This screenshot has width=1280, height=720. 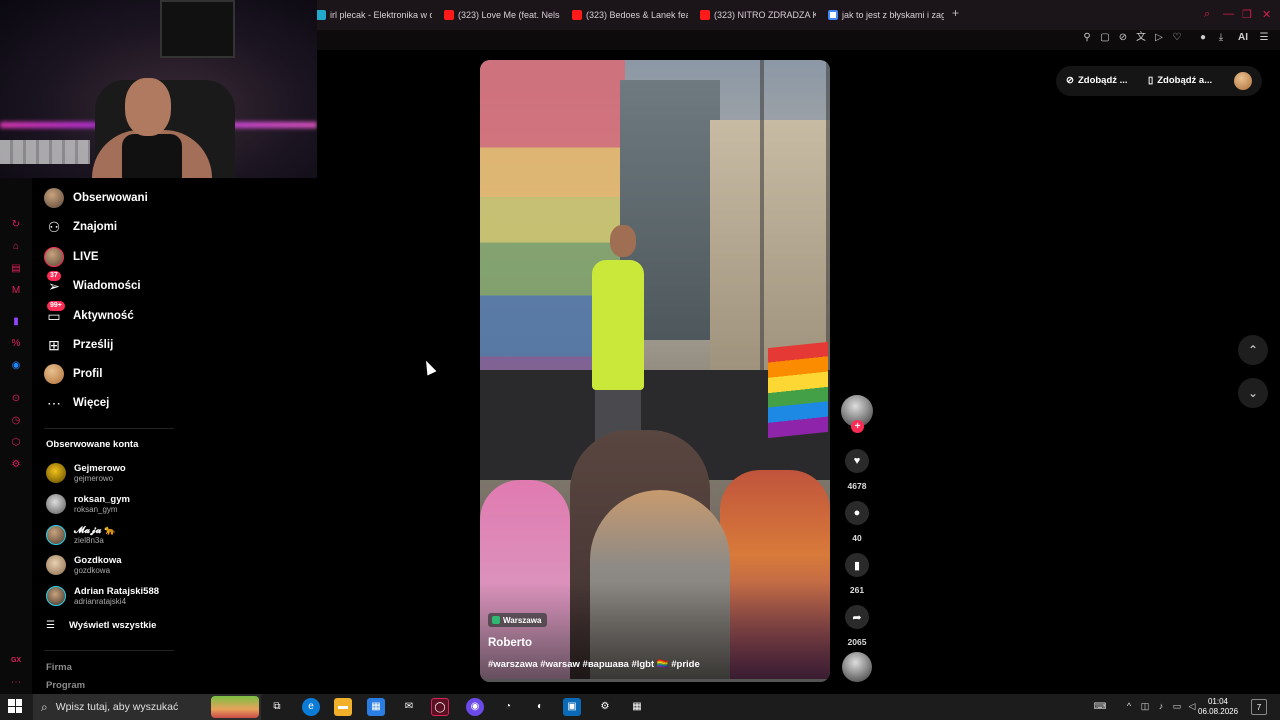 I want to click on edge-icon: e, so click(x=311, y=707).